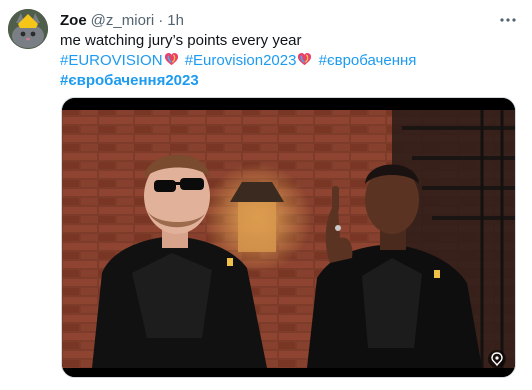 This screenshot has width=532, height=390. I want to click on hashtag-line: #EUROVISION #Eurovision2023 #євробачення, so click(290, 61).